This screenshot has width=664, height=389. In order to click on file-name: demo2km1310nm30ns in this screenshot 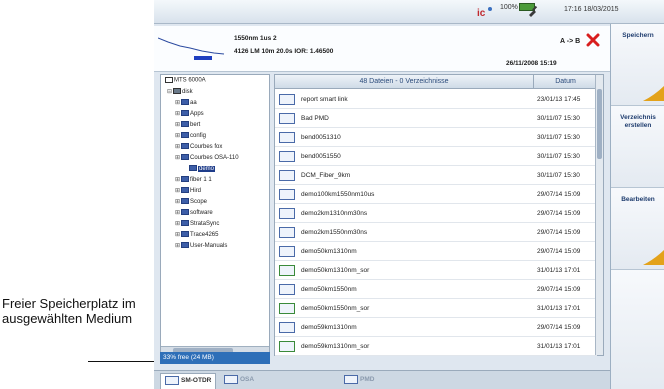, I will do `click(334, 213)`.